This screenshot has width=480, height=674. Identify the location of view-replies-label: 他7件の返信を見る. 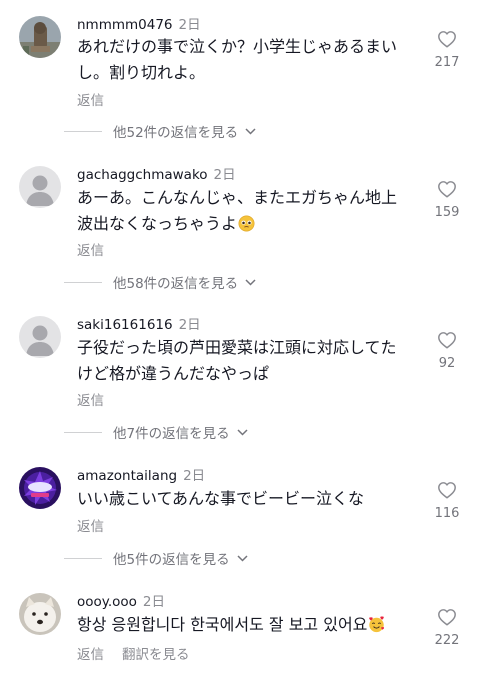
(171, 434).